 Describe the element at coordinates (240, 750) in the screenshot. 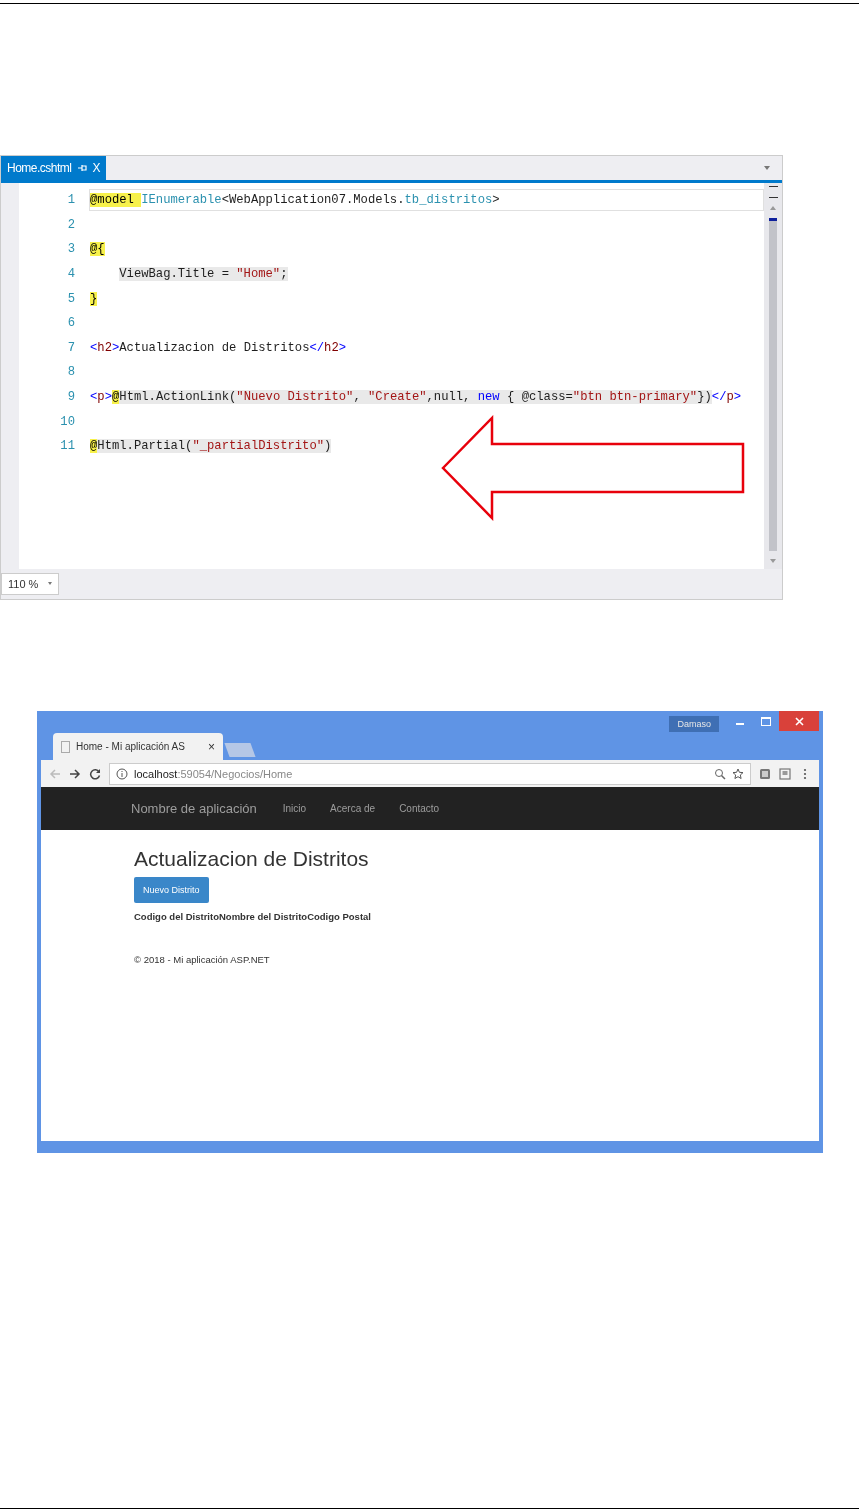

I see `new-tab-button` at that location.